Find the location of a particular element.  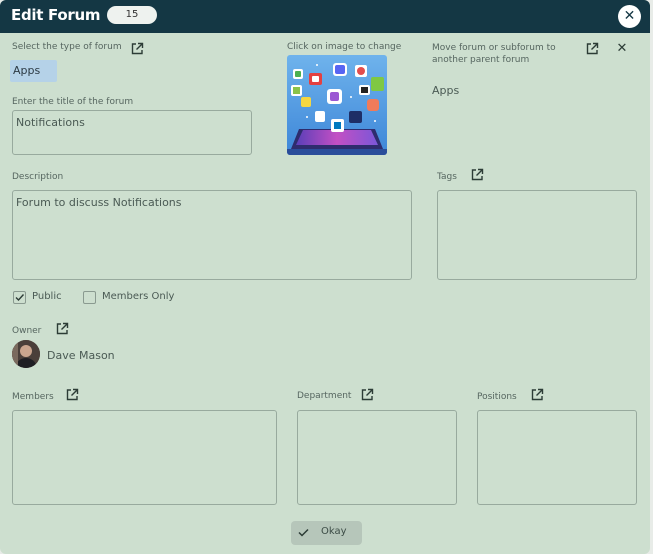

members-only-checkbox is located at coordinates (89, 297).